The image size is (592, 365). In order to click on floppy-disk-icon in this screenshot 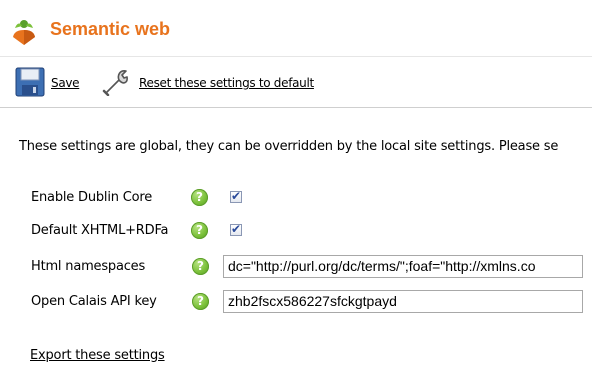, I will do `click(30, 82)`.